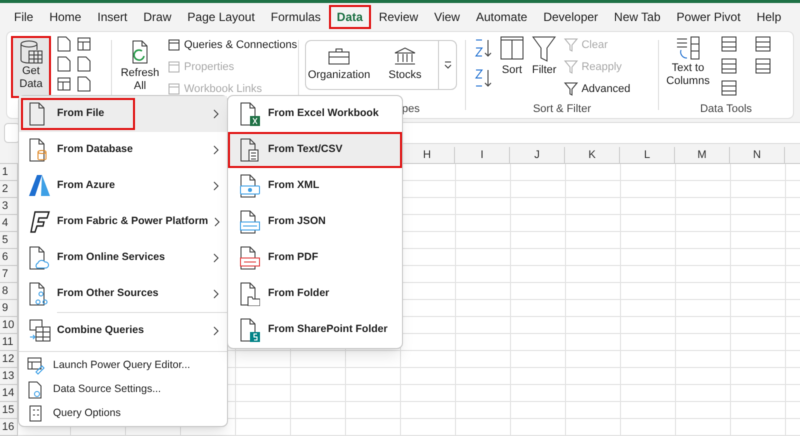 The height and width of the screenshot is (436, 800). Describe the element at coordinates (448, 65) in the screenshot. I see `caret-icon` at that location.